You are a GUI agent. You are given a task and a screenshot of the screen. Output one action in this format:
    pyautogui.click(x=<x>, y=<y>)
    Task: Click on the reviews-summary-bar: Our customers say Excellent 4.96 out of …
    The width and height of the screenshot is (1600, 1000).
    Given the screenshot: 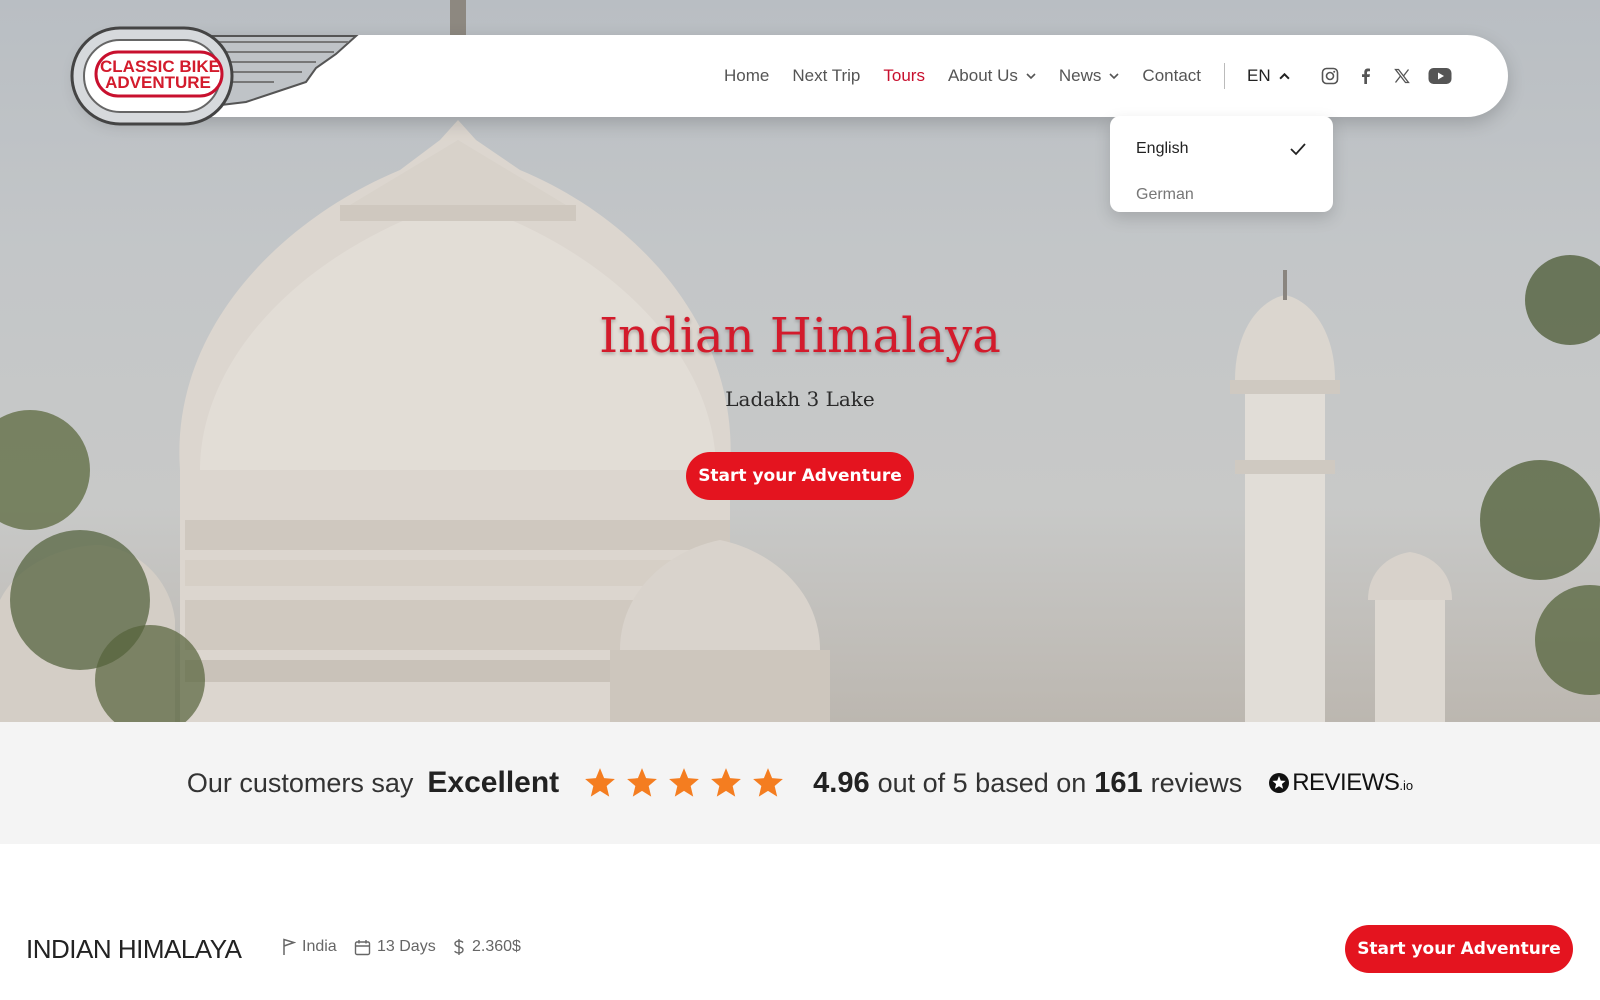 What is the action you would take?
    pyautogui.click(x=800, y=783)
    